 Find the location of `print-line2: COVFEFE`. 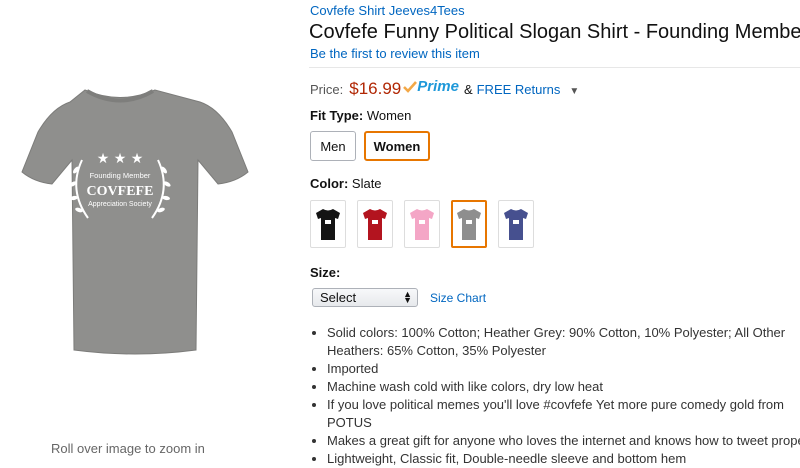

print-line2: COVFEFE is located at coordinates (120, 191).